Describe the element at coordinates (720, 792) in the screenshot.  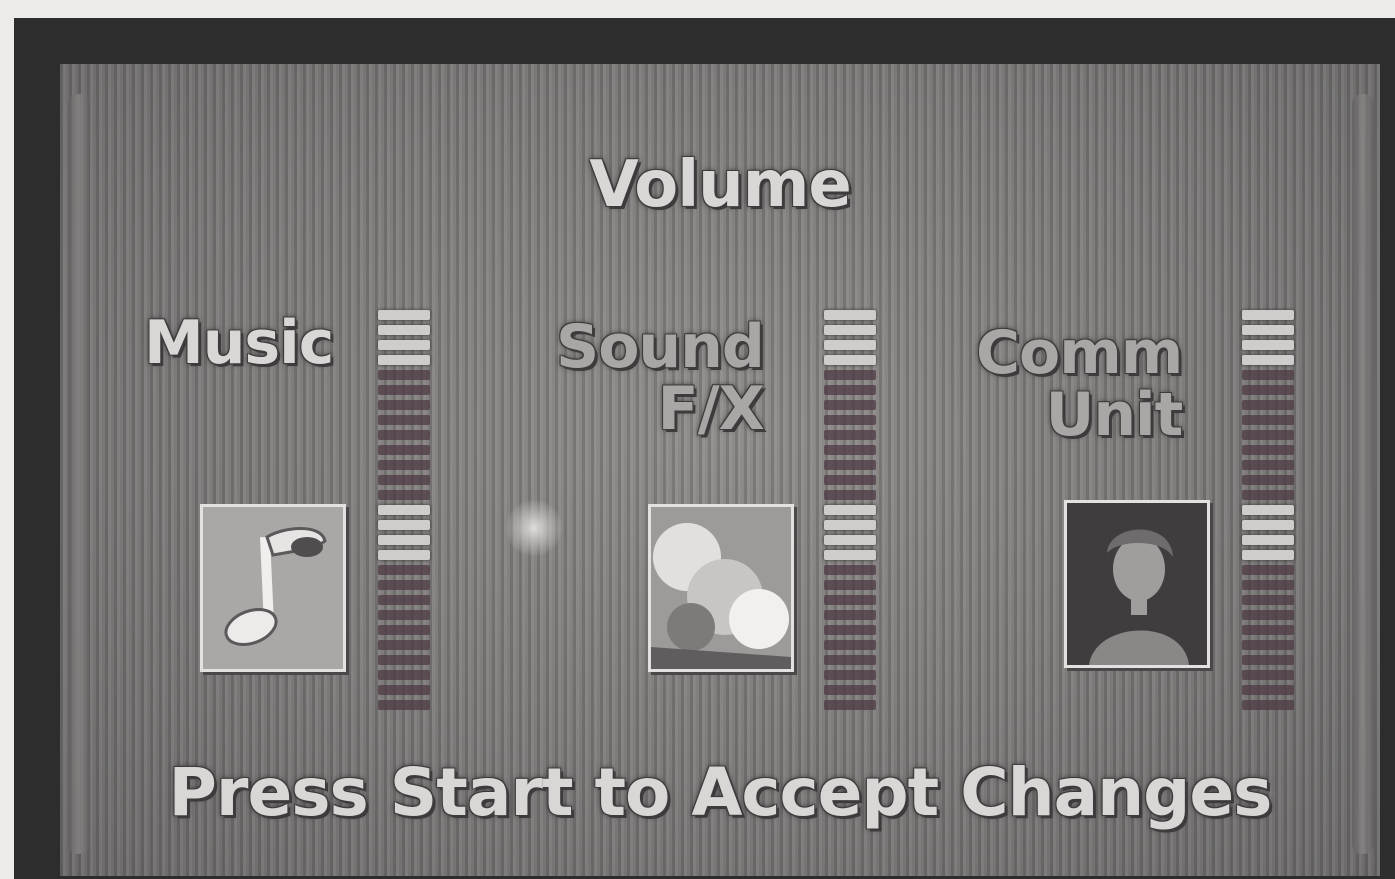
I see `footer-instruction: Press Start to Accept Changes` at that location.